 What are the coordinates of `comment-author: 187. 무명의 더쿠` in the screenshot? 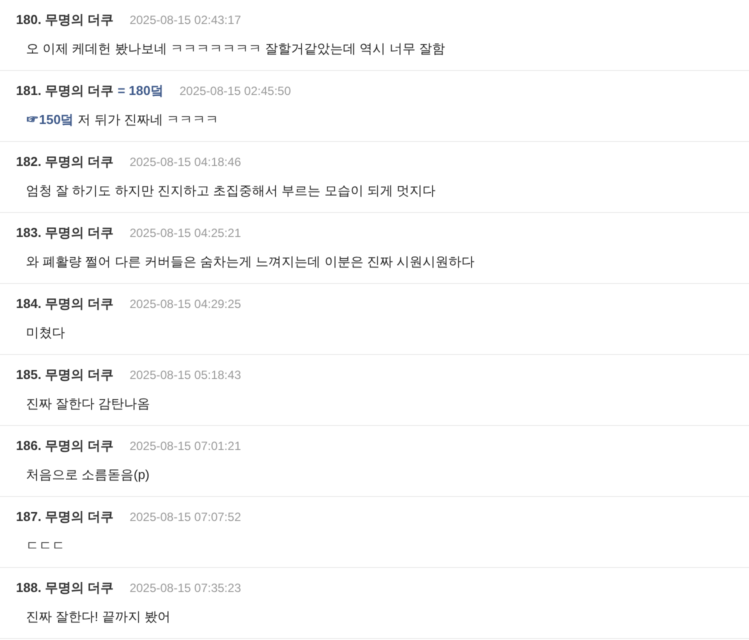 It's located at (65, 517).